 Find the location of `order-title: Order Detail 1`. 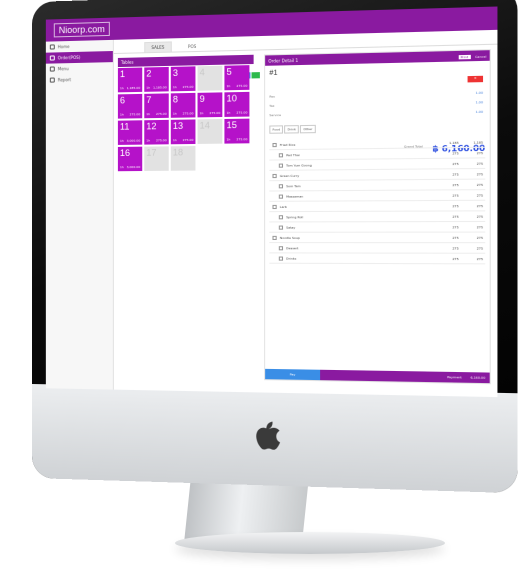

order-title: Order Detail 1 is located at coordinates (283, 60).